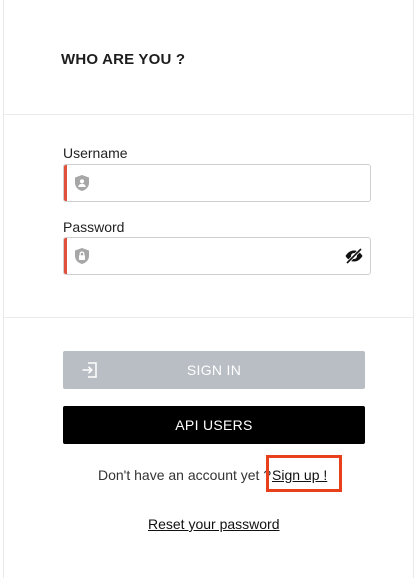 This screenshot has width=417, height=578. Describe the element at coordinates (299, 475) in the screenshot. I see `sign-up-link: Sign up !` at that location.